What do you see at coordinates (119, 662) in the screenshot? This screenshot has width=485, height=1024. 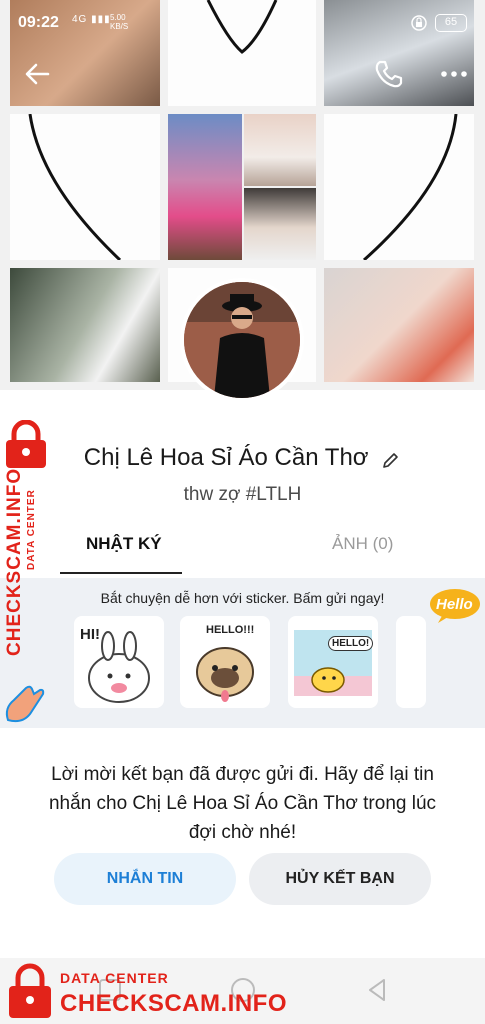 I see `sticker-item: HI!` at bounding box center [119, 662].